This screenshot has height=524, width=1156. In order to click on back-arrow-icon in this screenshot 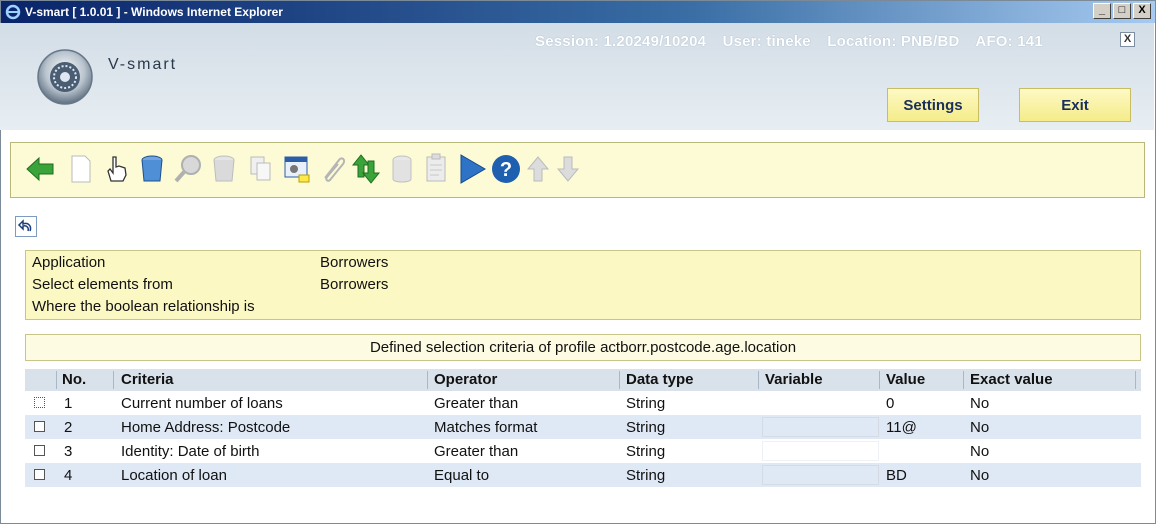, I will do `click(40, 169)`.